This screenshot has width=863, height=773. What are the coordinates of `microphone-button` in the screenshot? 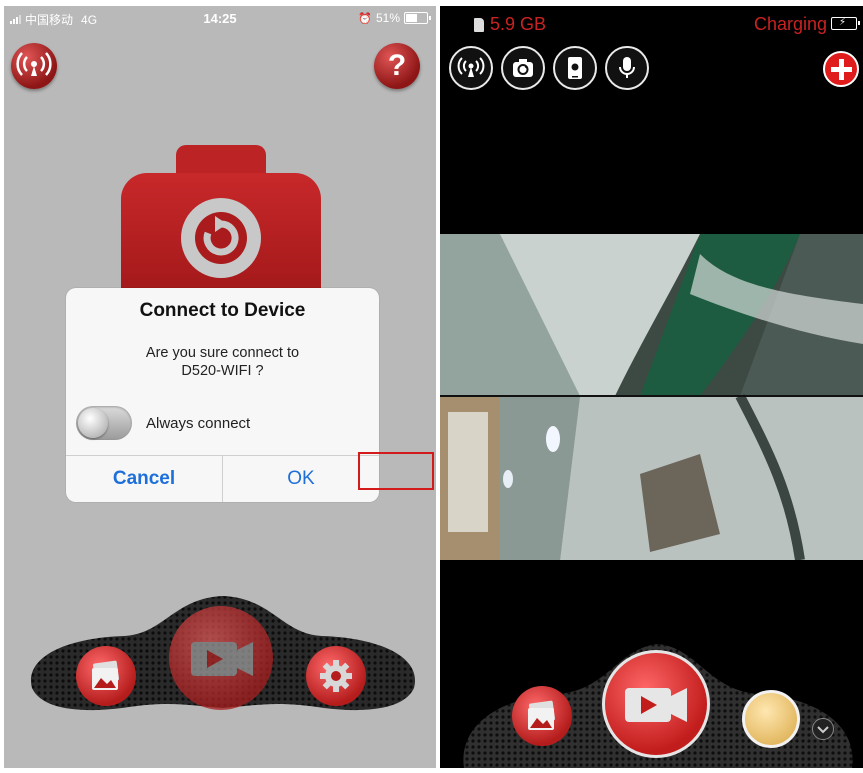 It's located at (627, 68).